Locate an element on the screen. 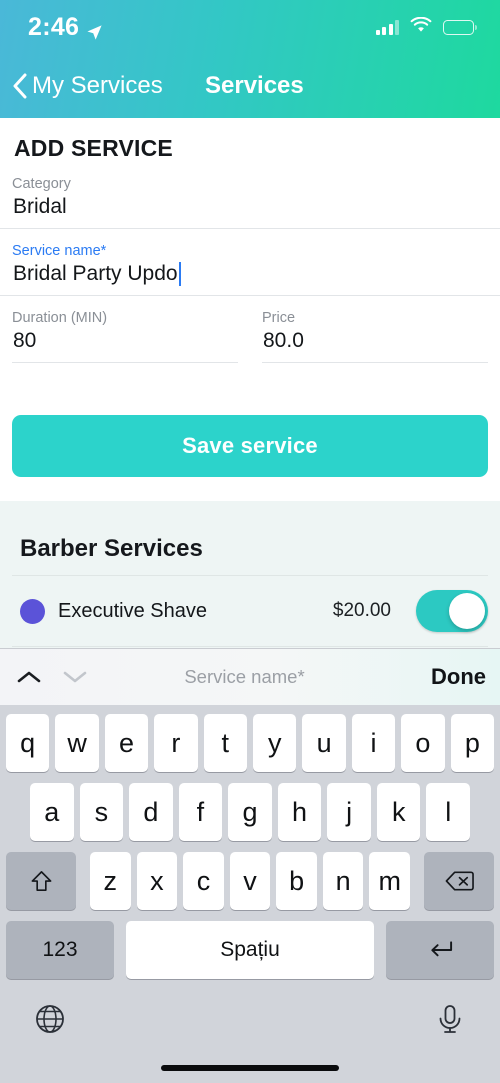  section-title: Barber Services is located at coordinates (111, 548).